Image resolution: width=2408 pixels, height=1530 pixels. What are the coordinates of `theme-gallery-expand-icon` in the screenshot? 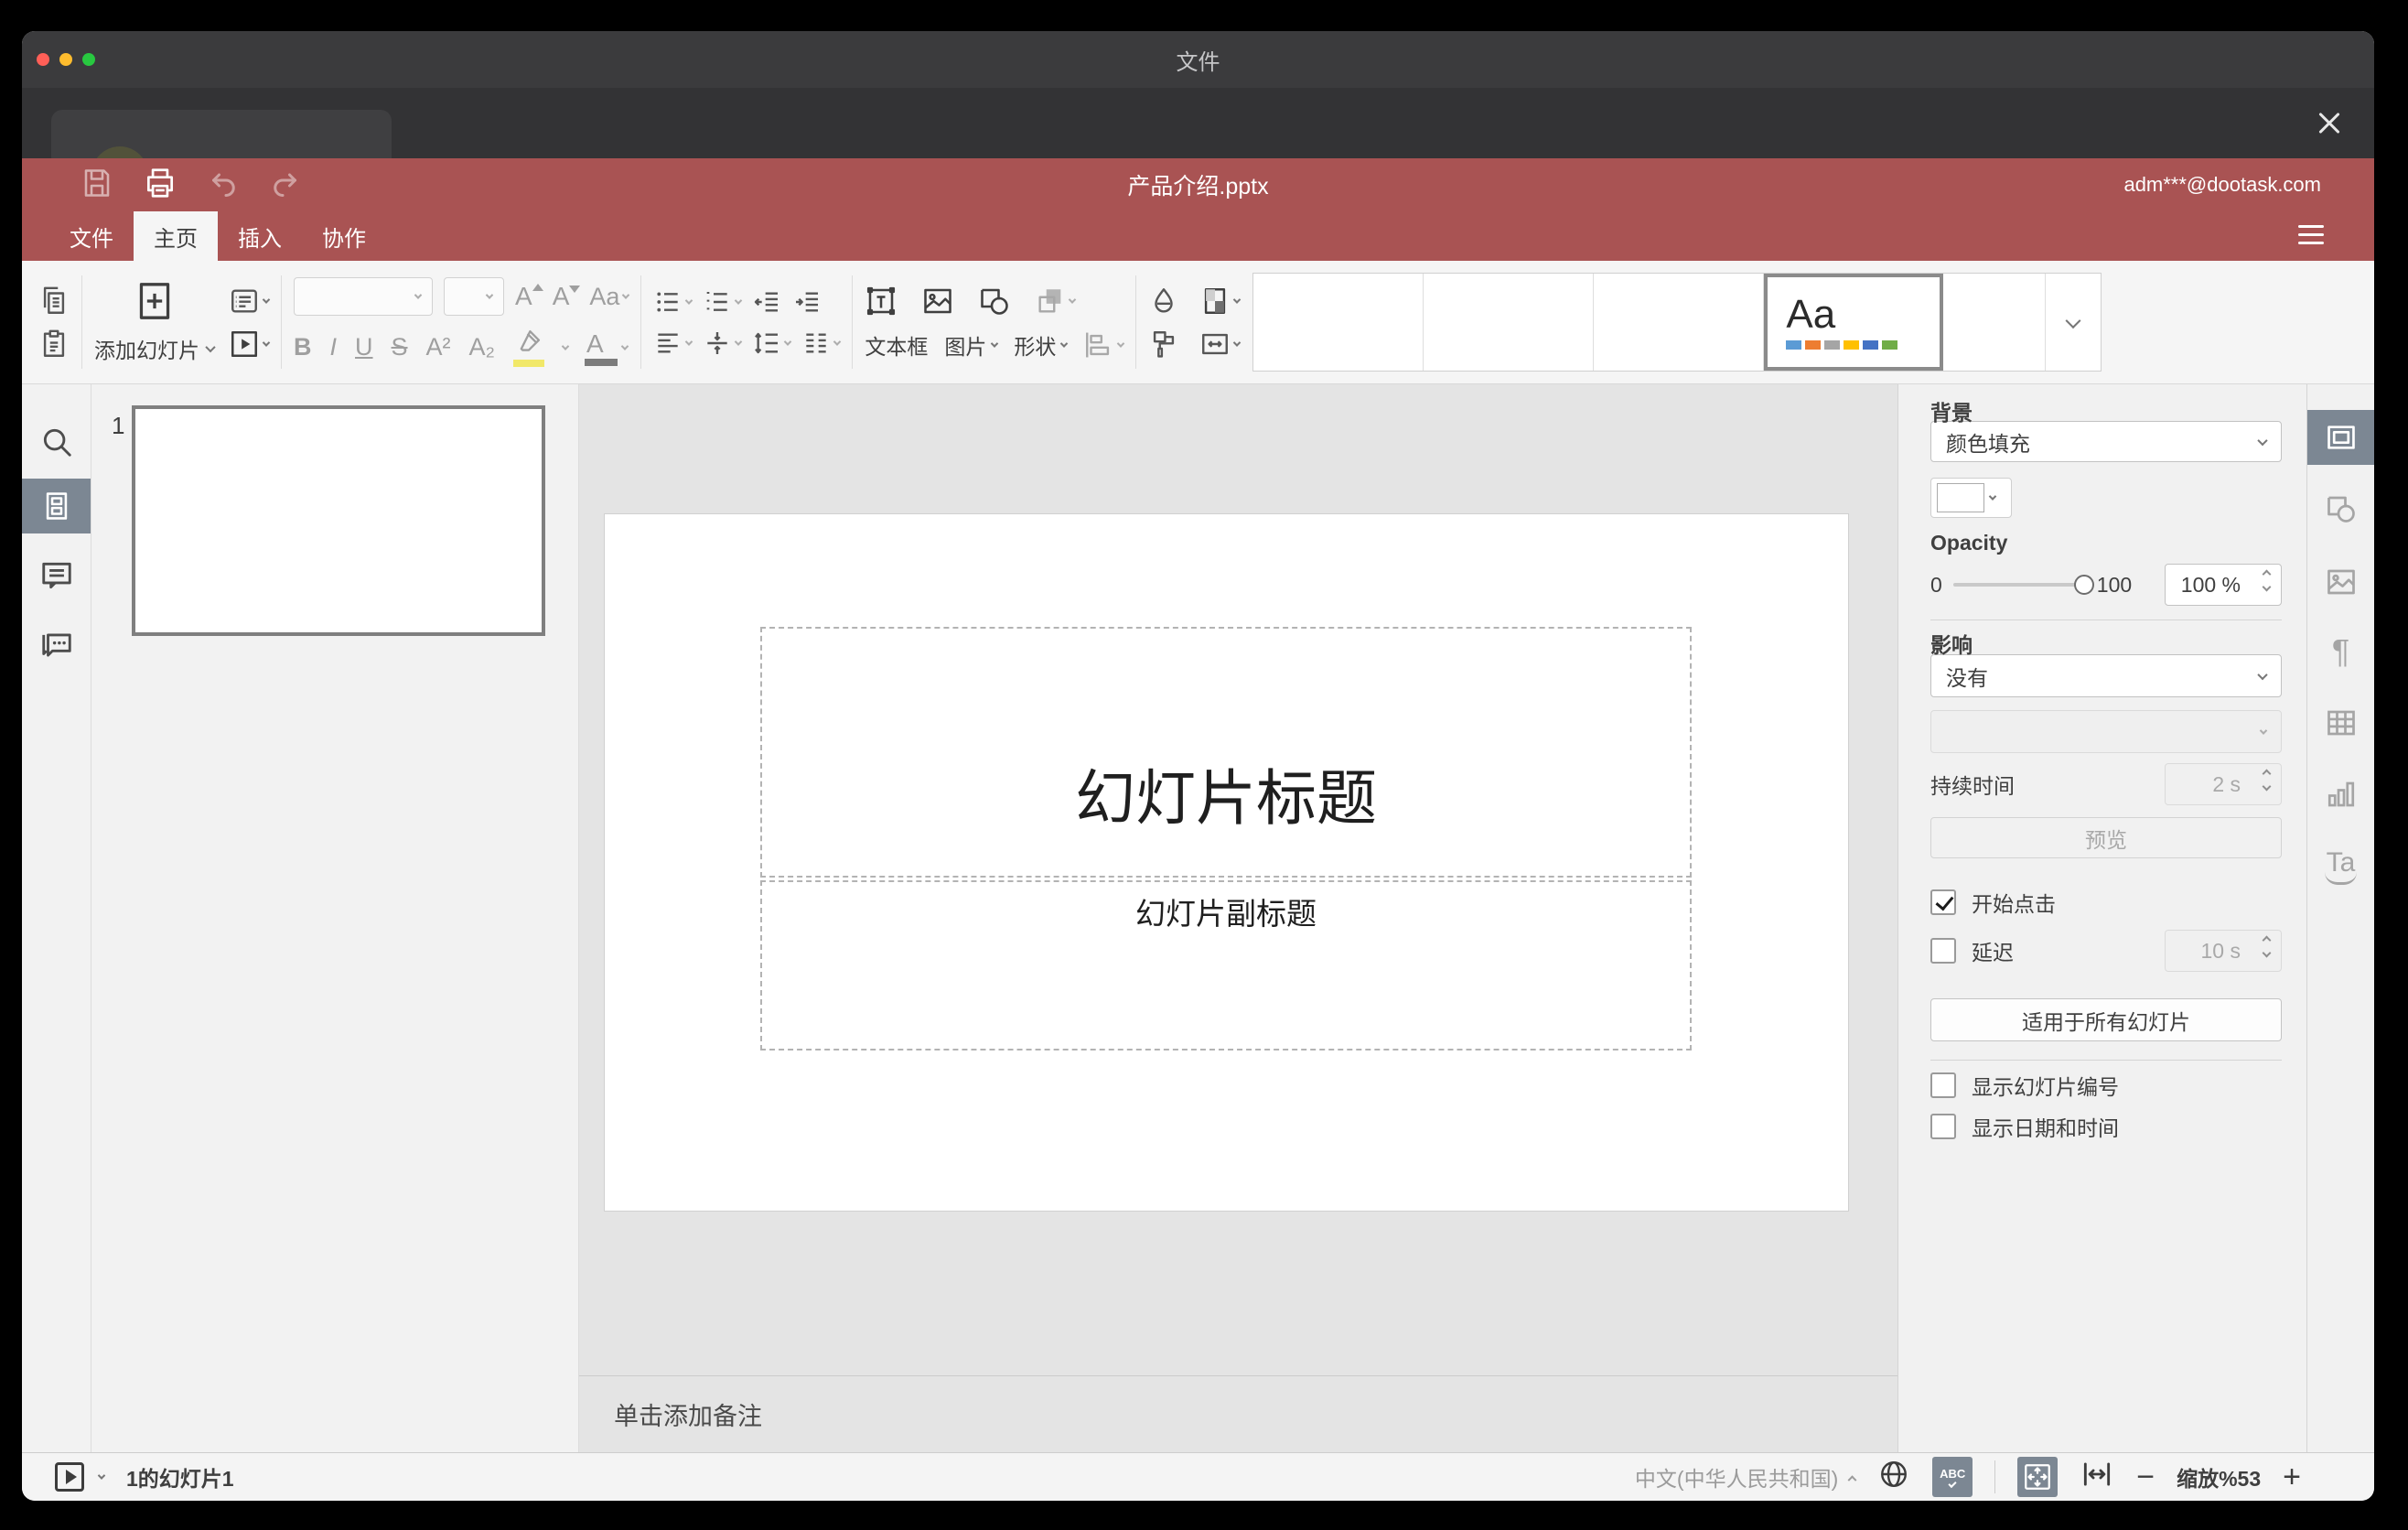 It's located at (2073, 322).